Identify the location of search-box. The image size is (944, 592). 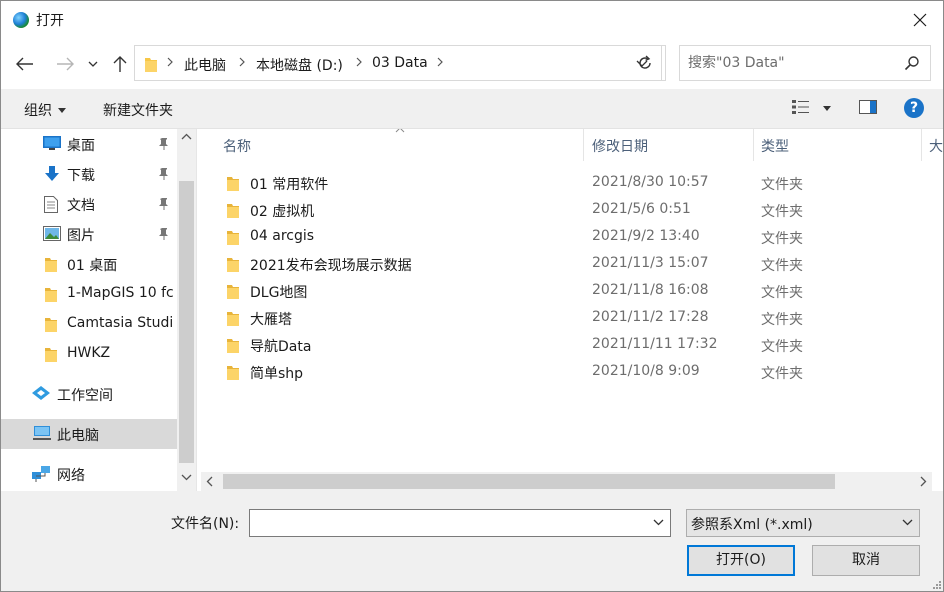
(805, 63).